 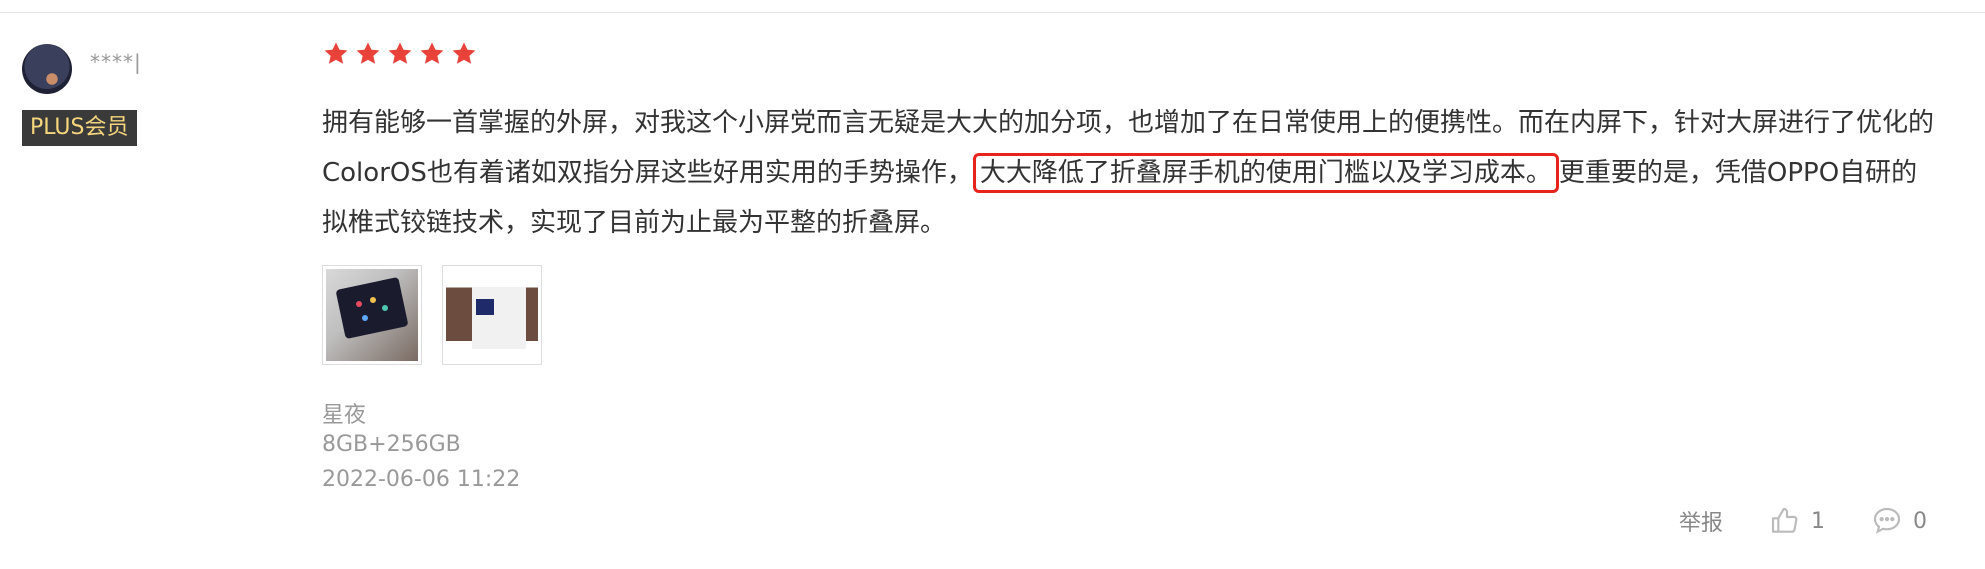 I want to click on plus-member-badge: PLUS会员, so click(x=79, y=128).